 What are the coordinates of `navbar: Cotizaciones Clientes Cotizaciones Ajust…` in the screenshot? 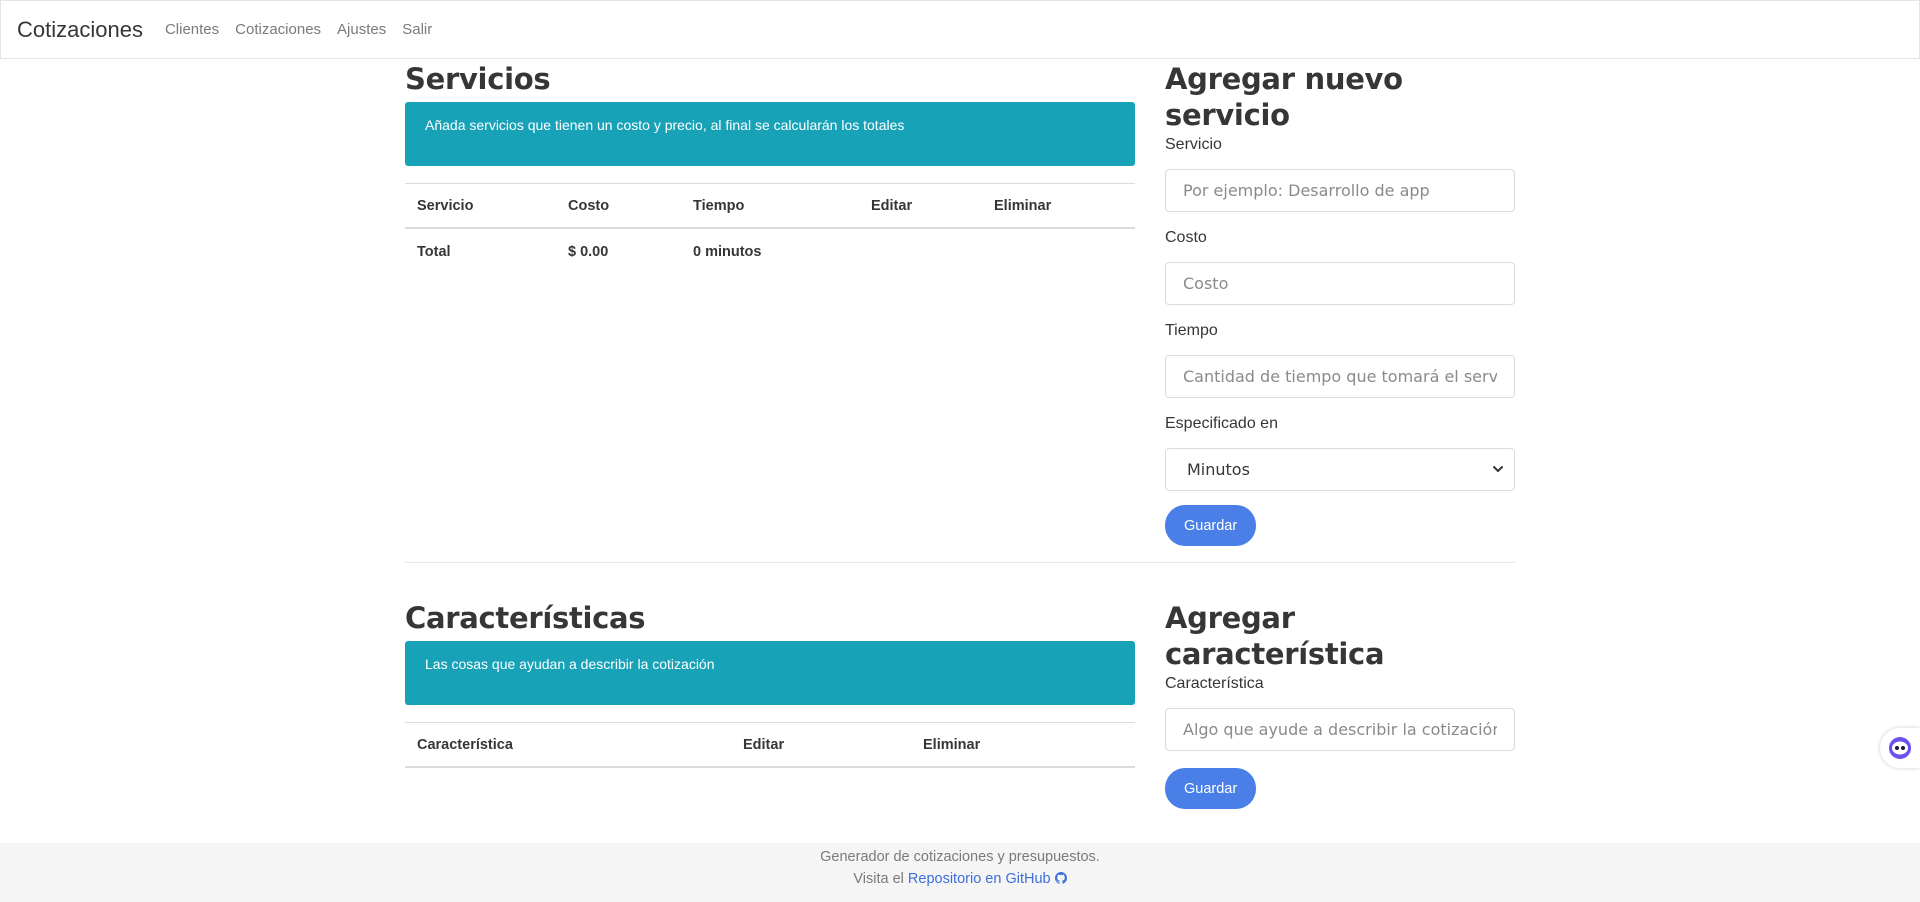 It's located at (960, 29).